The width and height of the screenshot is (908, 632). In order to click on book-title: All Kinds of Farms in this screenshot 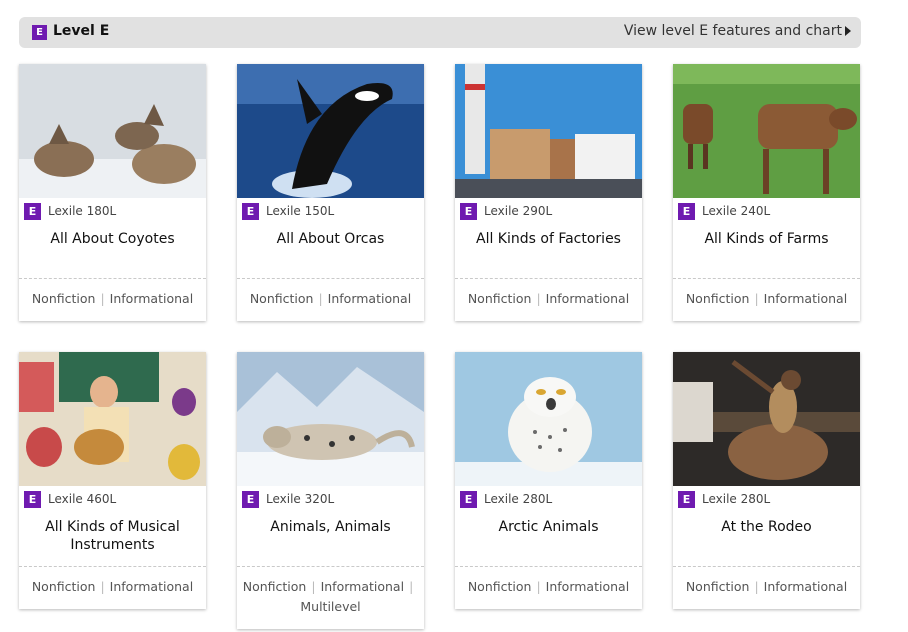, I will do `click(766, 239)`.